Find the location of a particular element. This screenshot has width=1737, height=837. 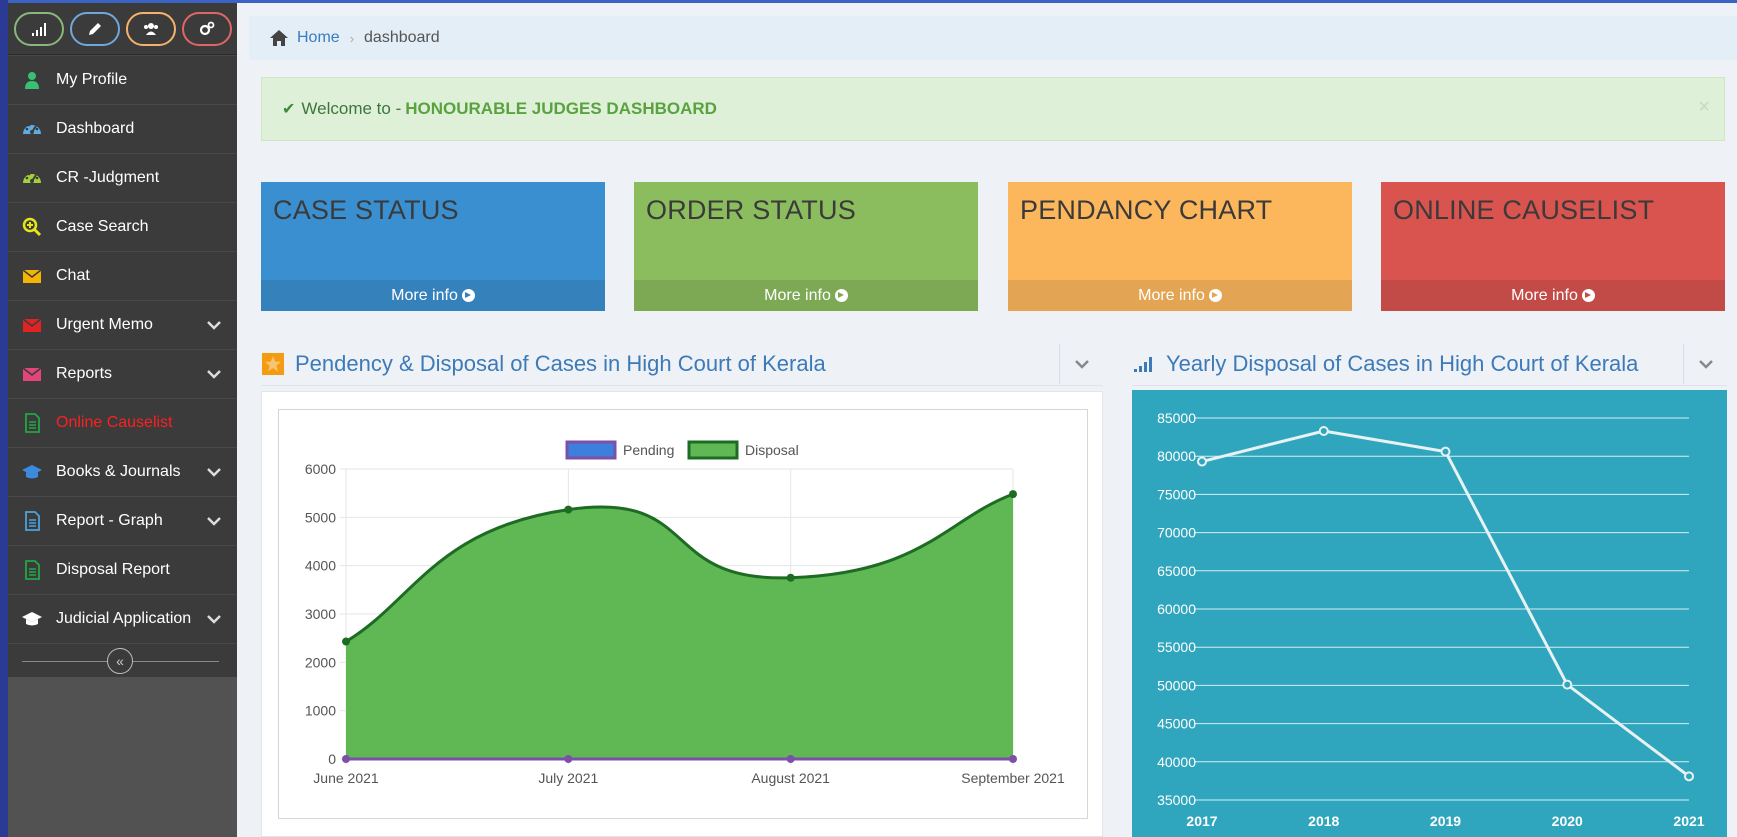

pendency-panel-collapse-button is located at coordinates (1081, 364).